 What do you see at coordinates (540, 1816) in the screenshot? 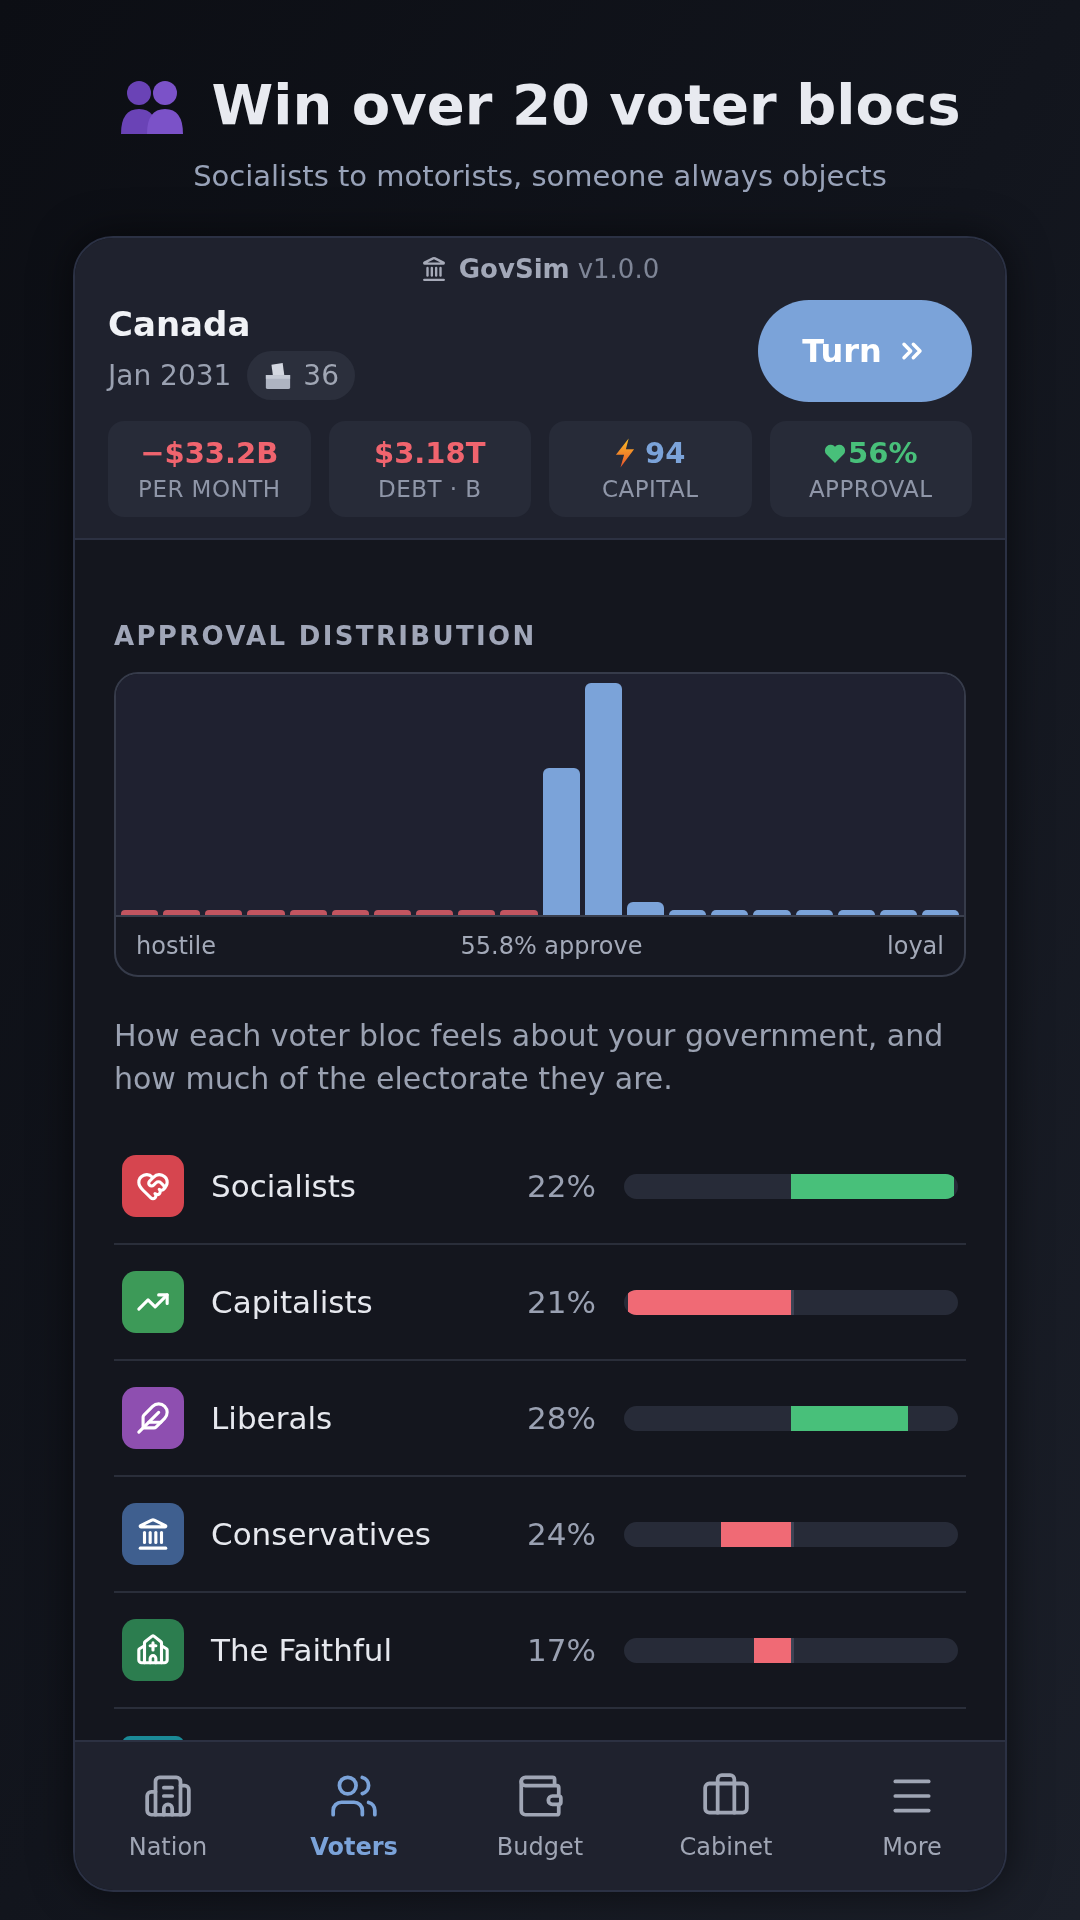
I see `nav-tab: Budget` at bounding box center [540, 1816].